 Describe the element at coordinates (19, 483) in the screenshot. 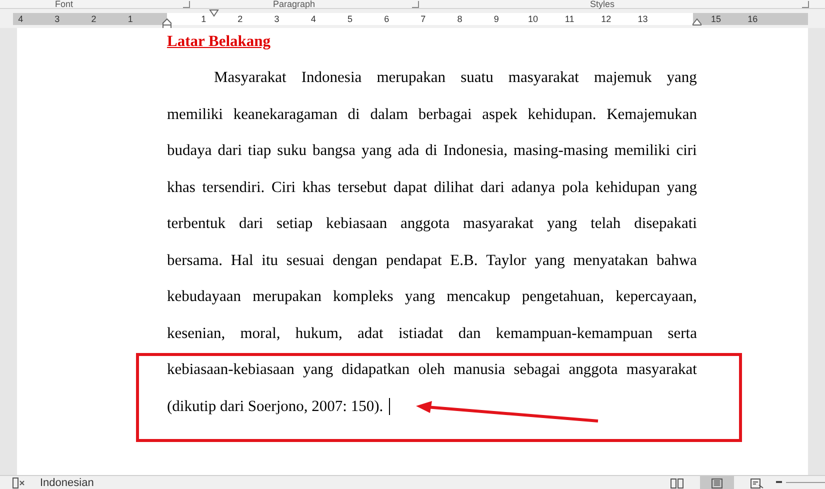

I see `proofing-icon` at that location.